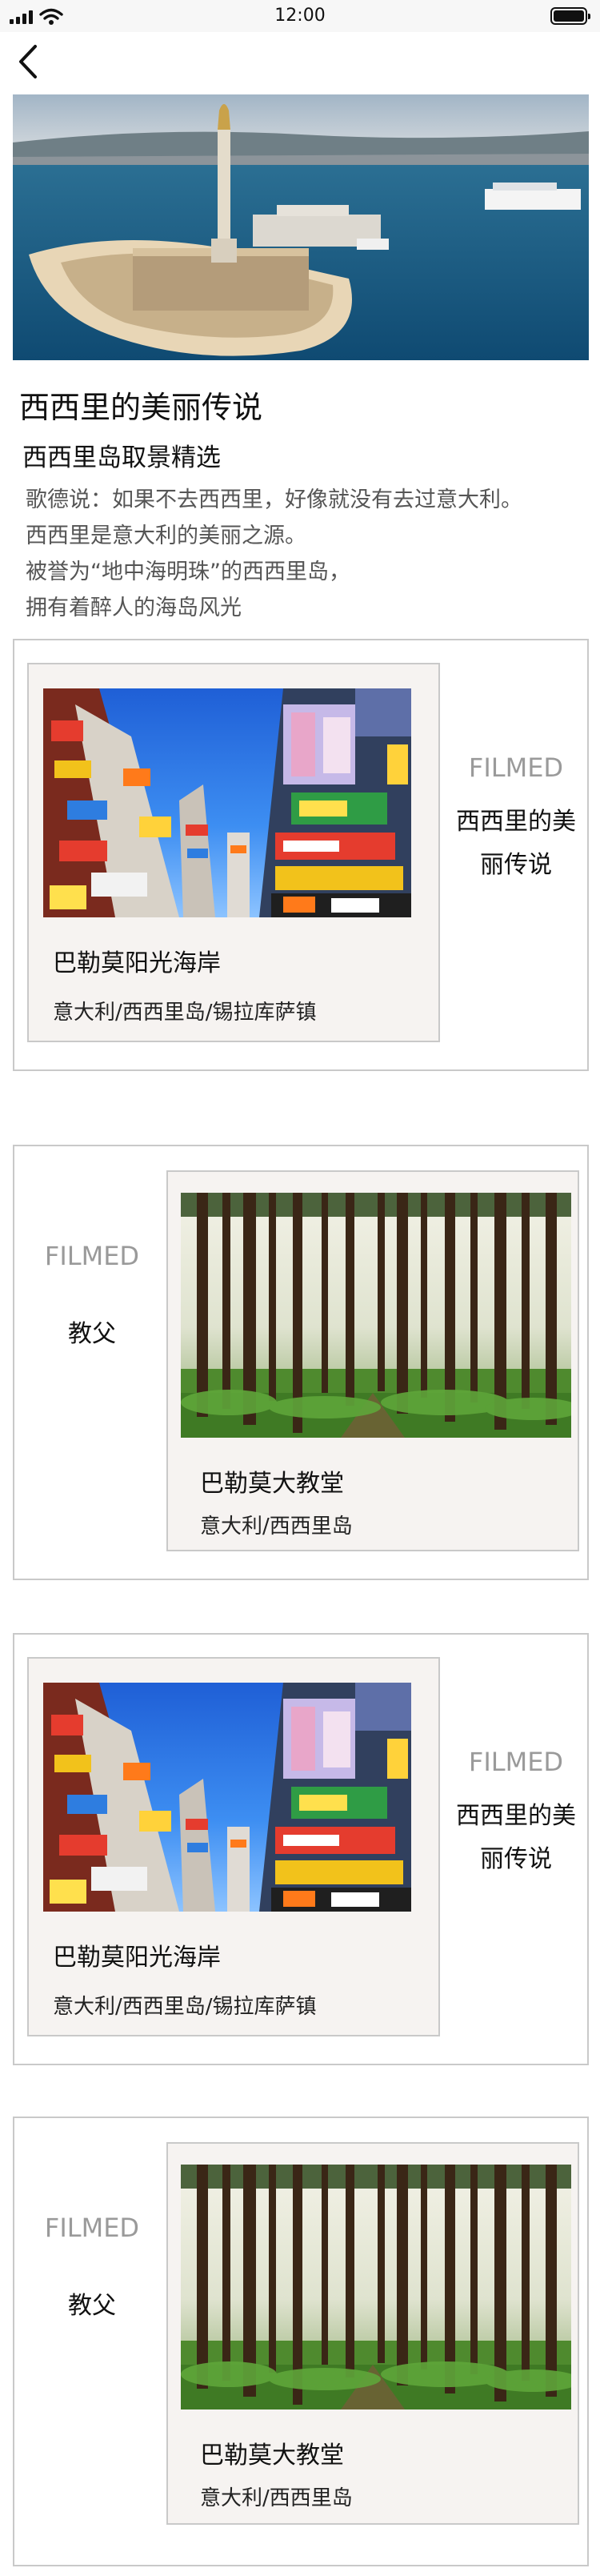 The height and width of the screenshot is (2576, 600). Describe the element at coordinates (141, 407) in the screenshot. I see `page-title: 西西里的美丽传说` at that location.